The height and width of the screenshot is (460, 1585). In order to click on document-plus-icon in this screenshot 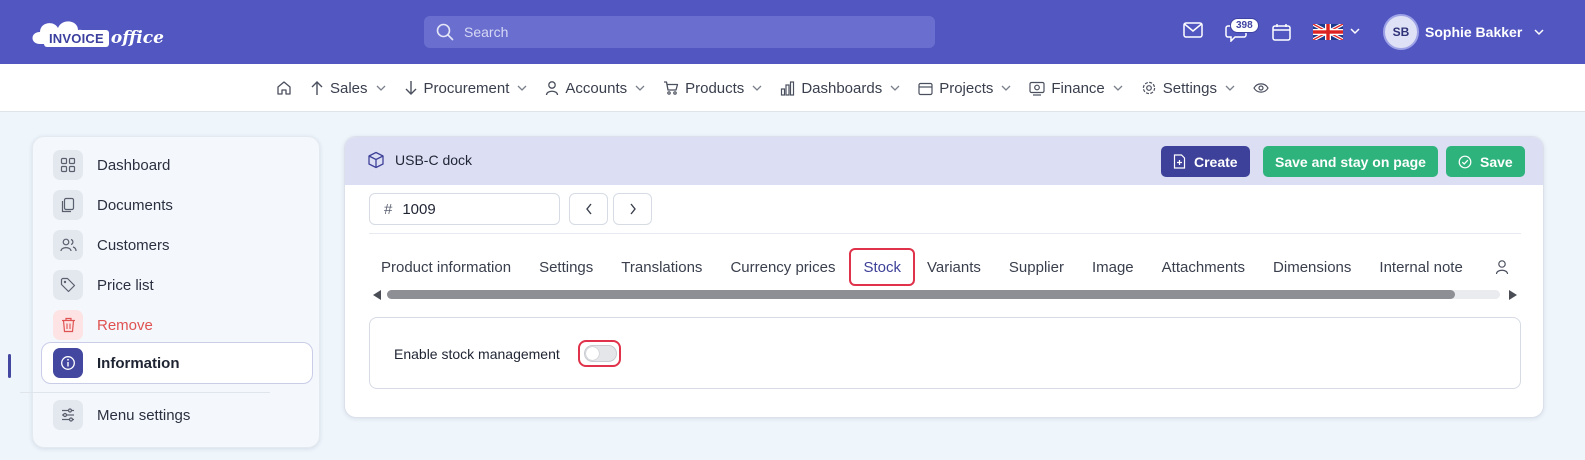, I will do `click(1179, 161)`.